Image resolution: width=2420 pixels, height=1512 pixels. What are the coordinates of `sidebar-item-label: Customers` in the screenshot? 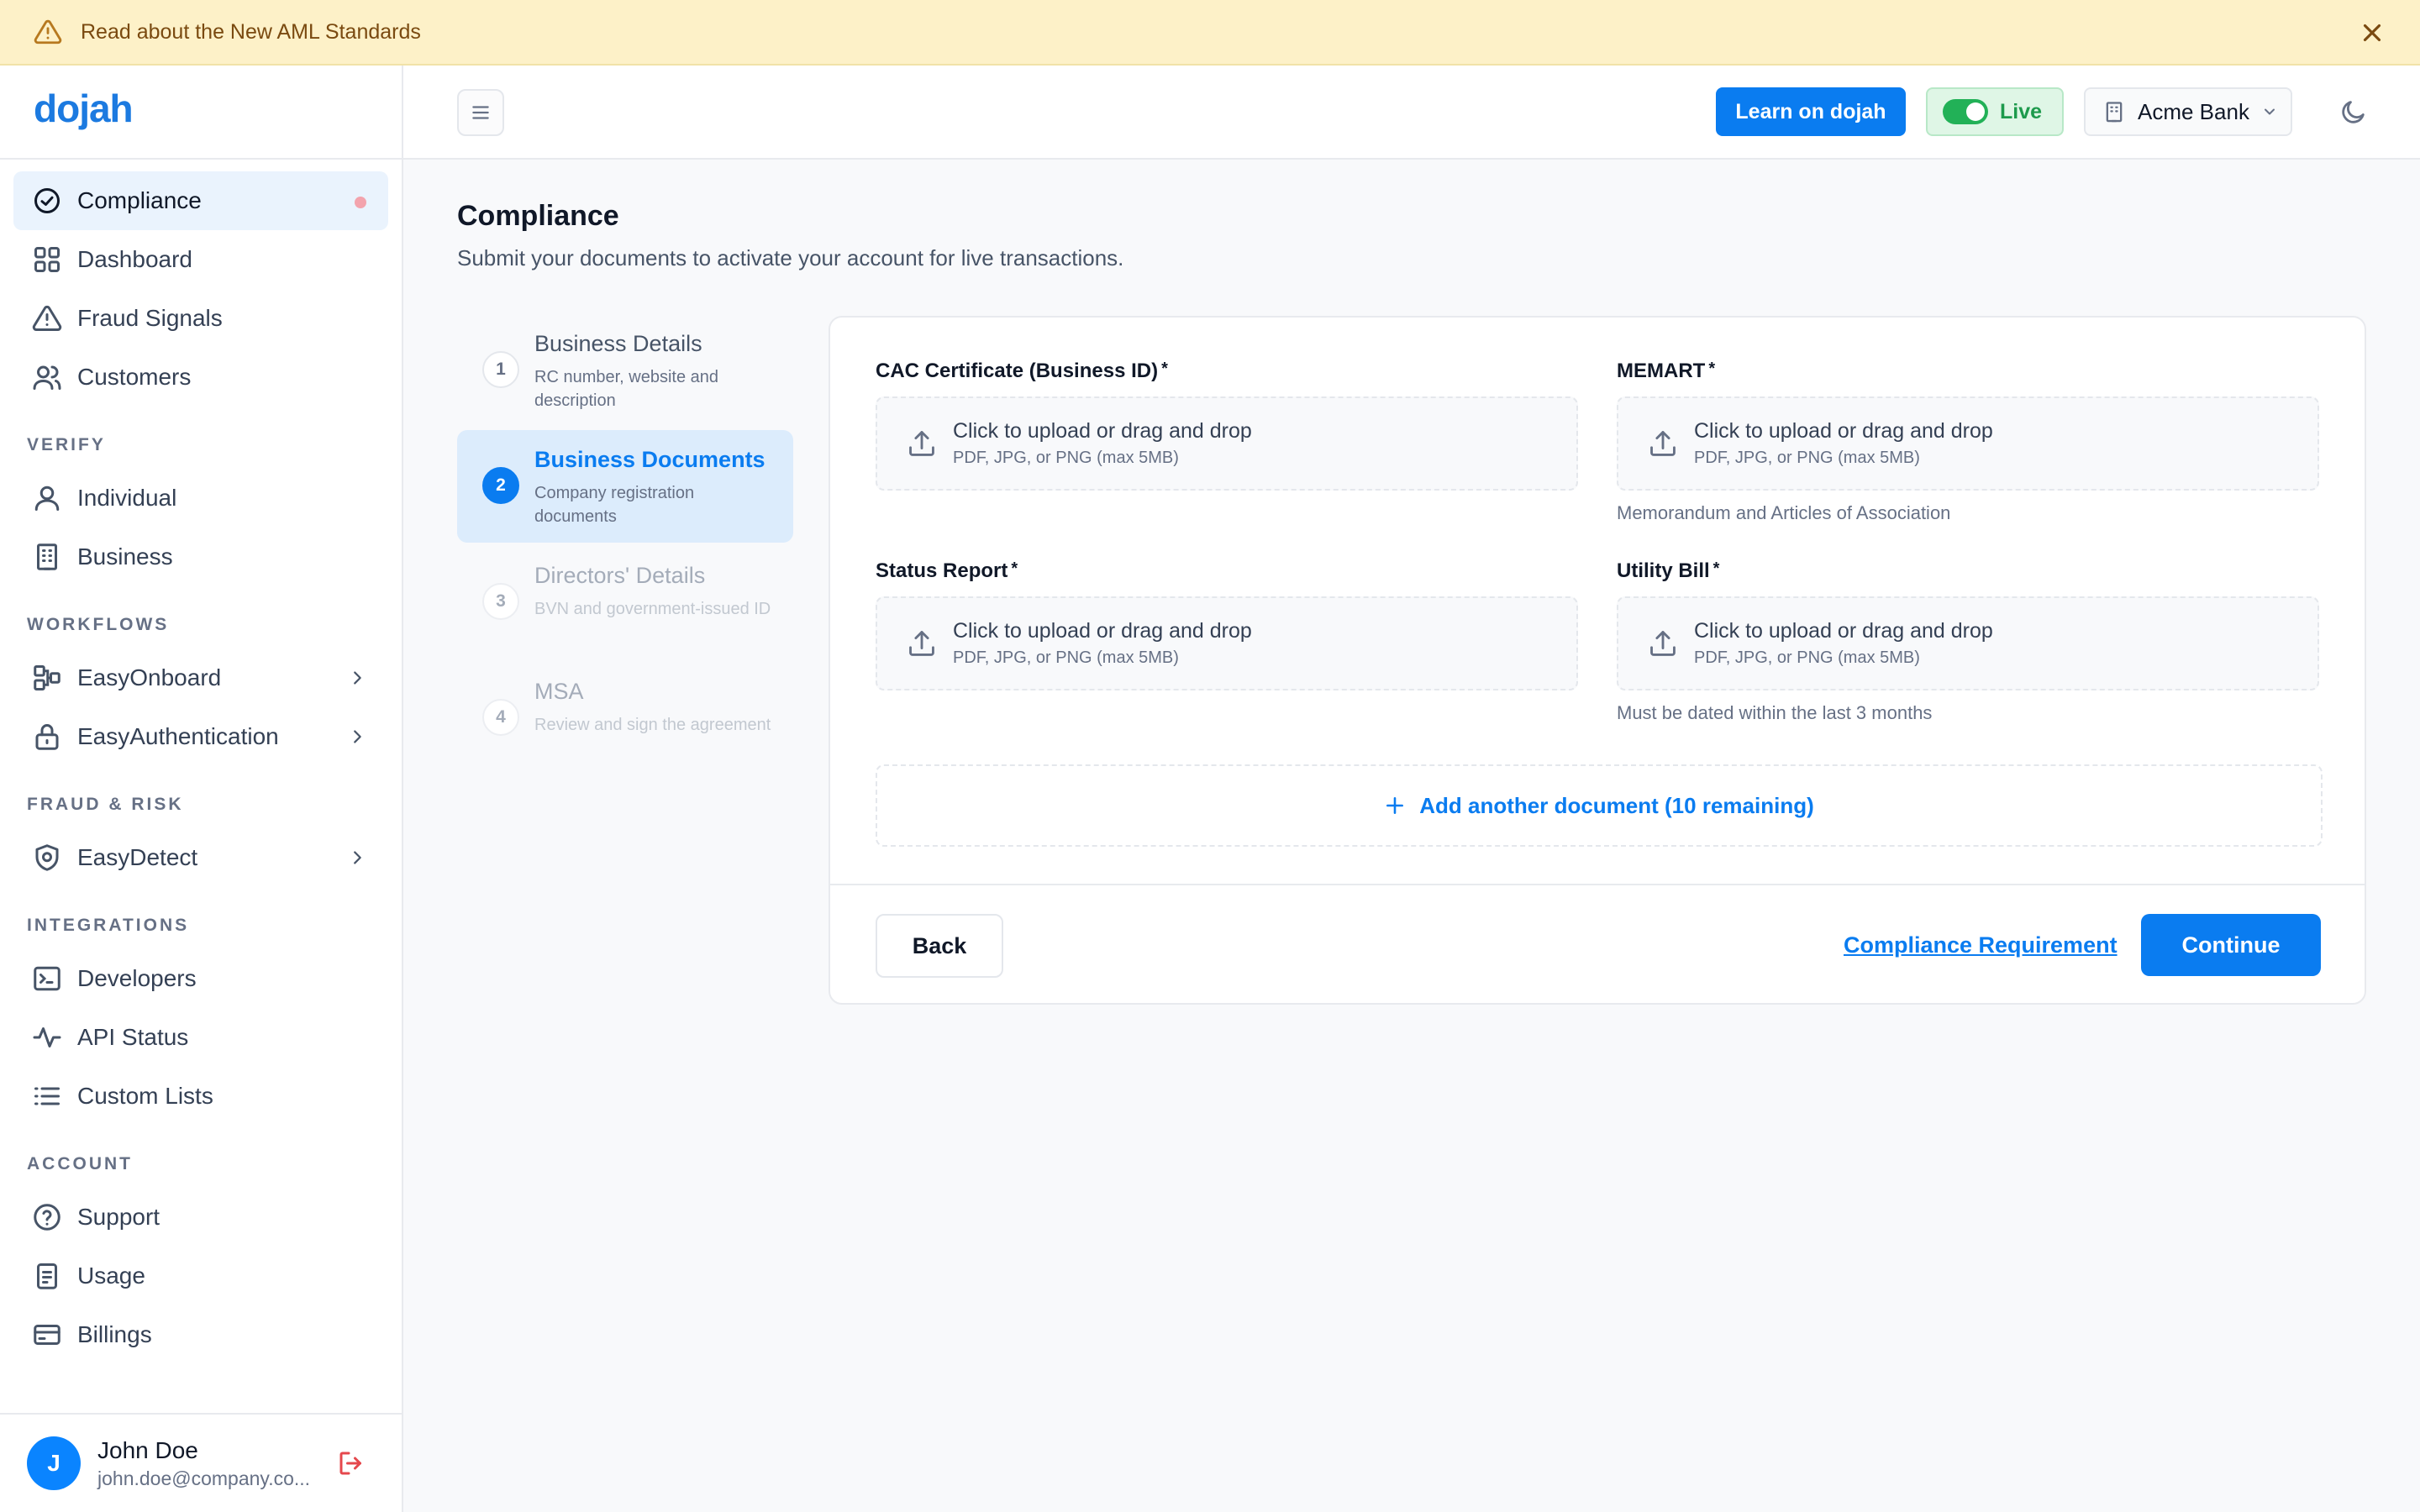 It's located at (134, 377).